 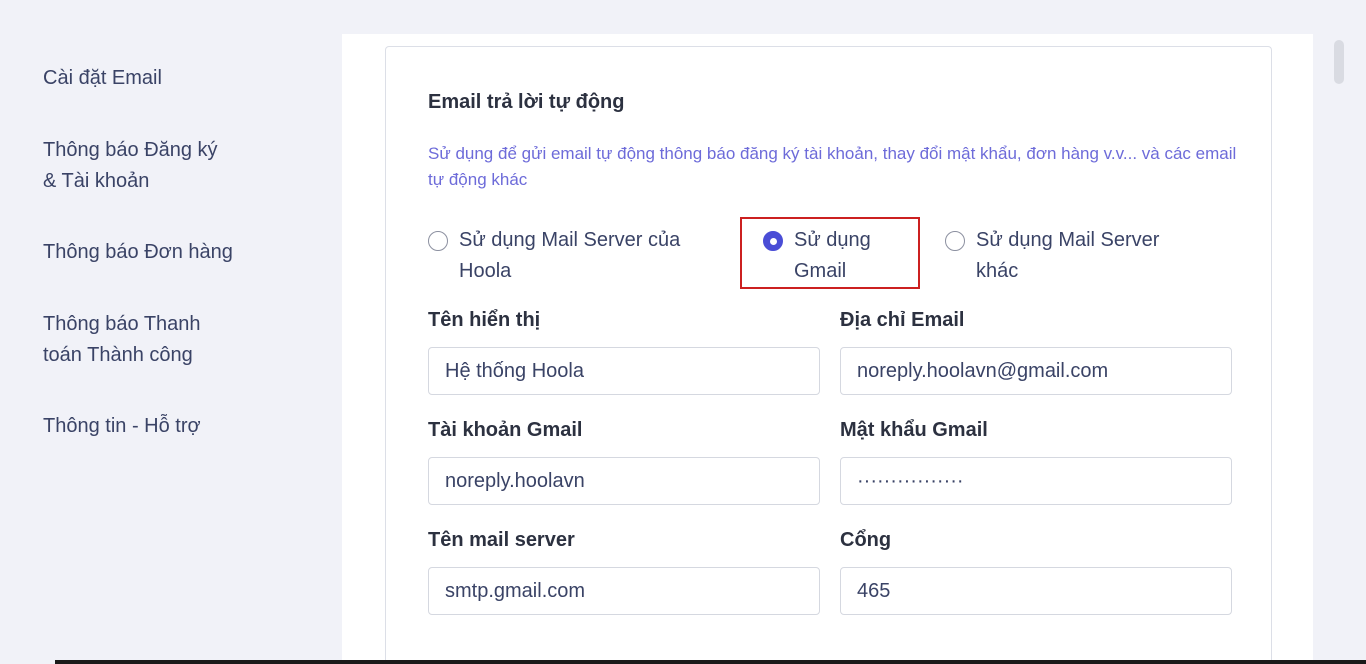 What do you see at coordinates (1036, 371) in the screenshot?
I see `email-address-input` at bounding box center [1036, 371].